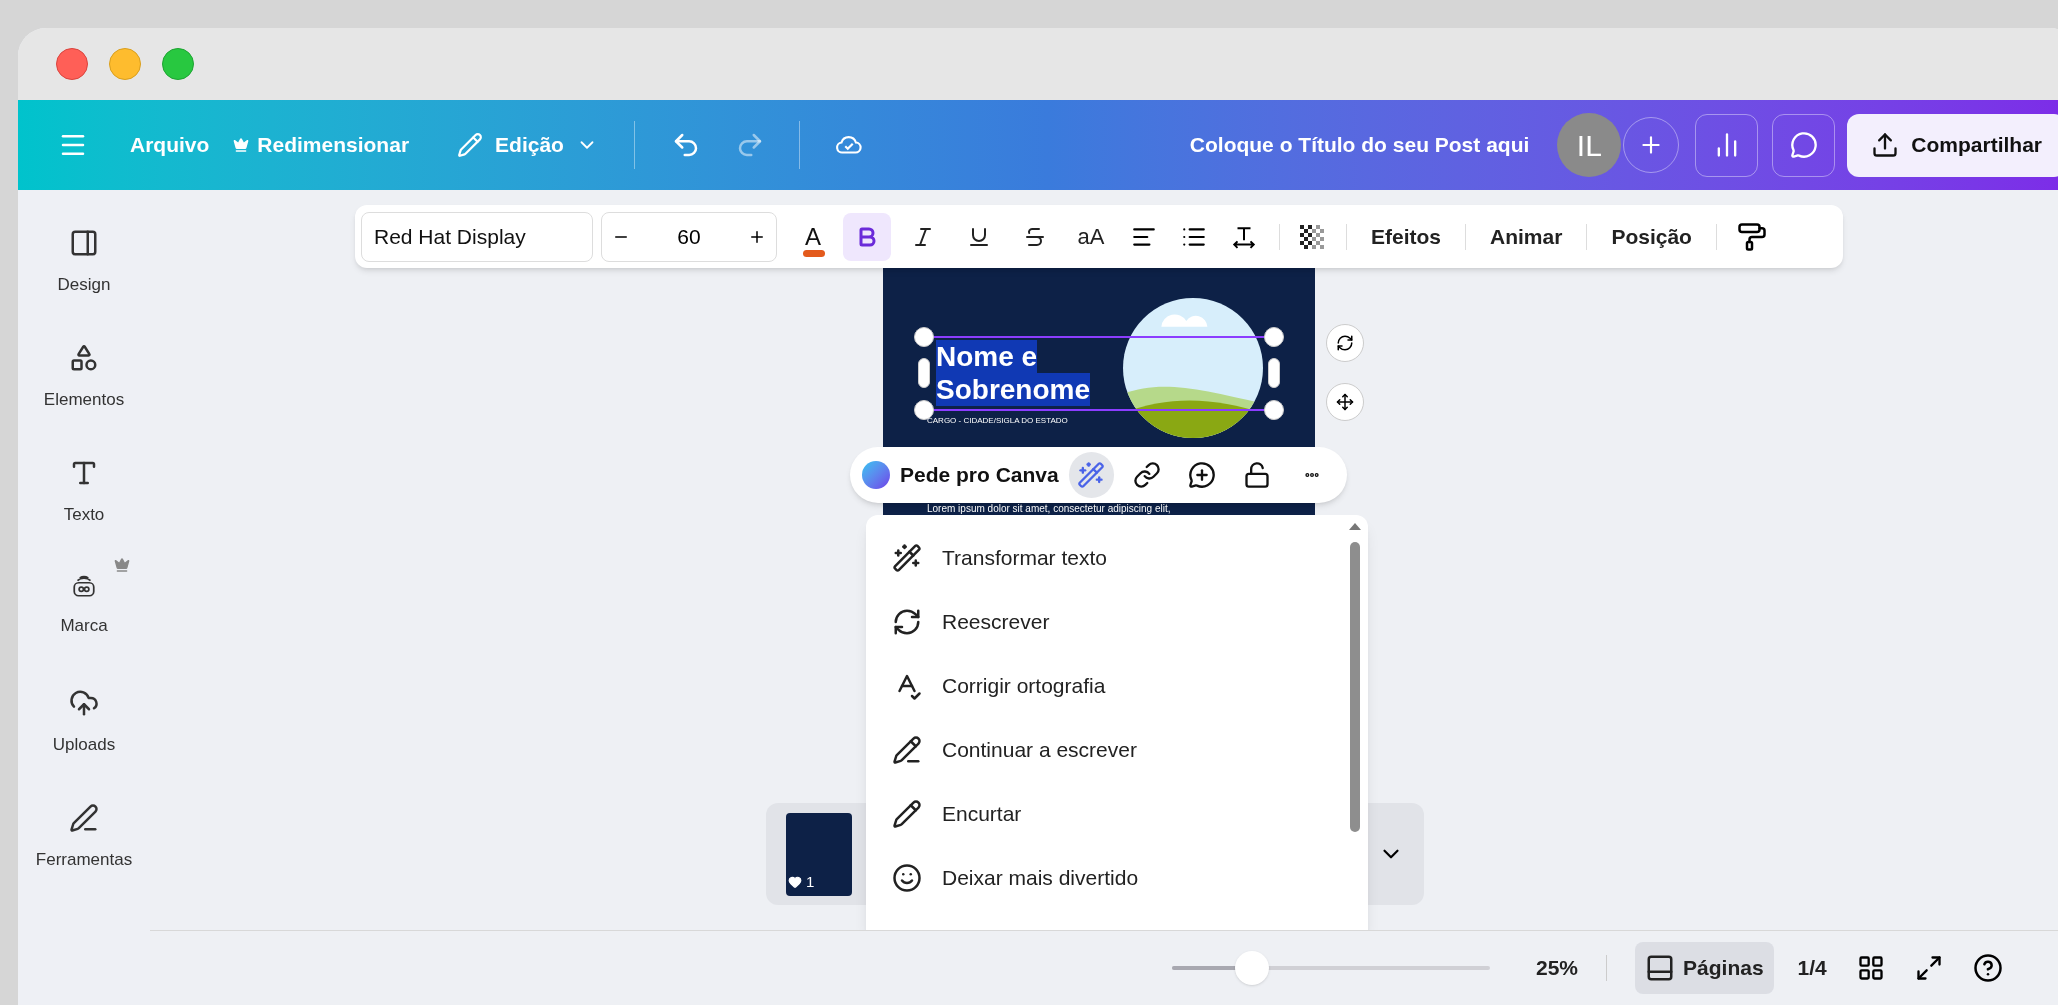 Image resolution: width=2058 pixels, height=1005 pixels. Describe the element at coordinates (1120, 622) in the screenshot. I see `menu-item: Reescrever` at that location.